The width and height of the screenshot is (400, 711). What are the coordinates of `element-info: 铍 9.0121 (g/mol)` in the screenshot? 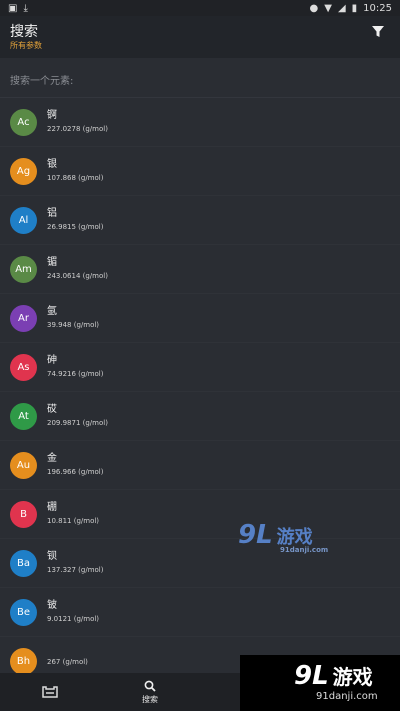 It's located at (73, 612).